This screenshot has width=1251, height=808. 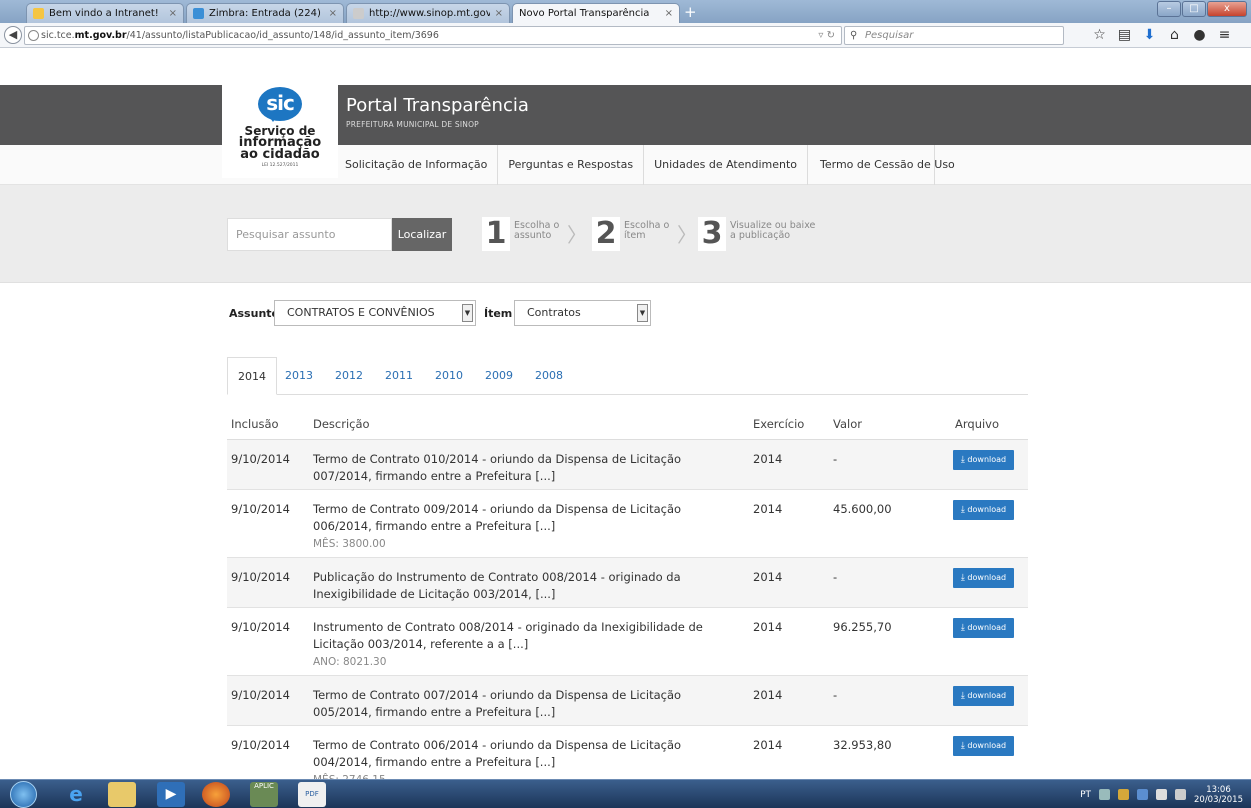 I want to click on tab-title: Zimbra: Entrada (224), so click(x=265, y=13).